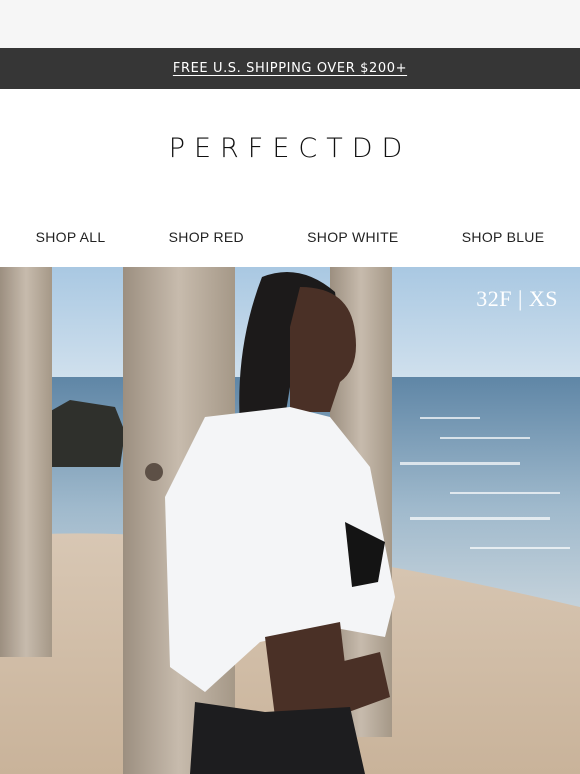 This screenshot has width=580, height=774. I want to click on left-pier-post, so click(26, 462).